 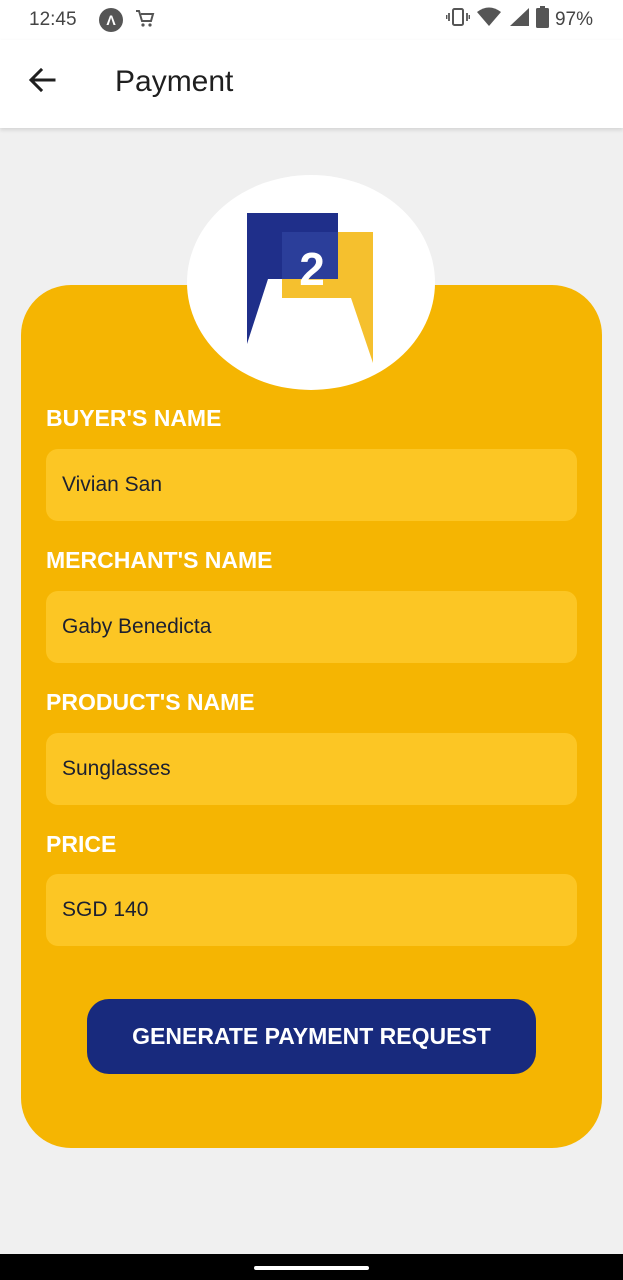 I want to click on logo-graphic: 2, so click(x=310, y=288).